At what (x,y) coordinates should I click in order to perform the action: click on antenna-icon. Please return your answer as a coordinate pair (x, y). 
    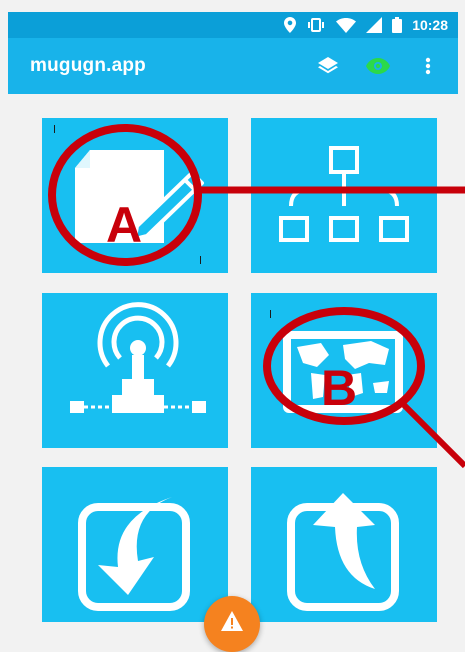
    Looking at the image, I should click on (138, 357).